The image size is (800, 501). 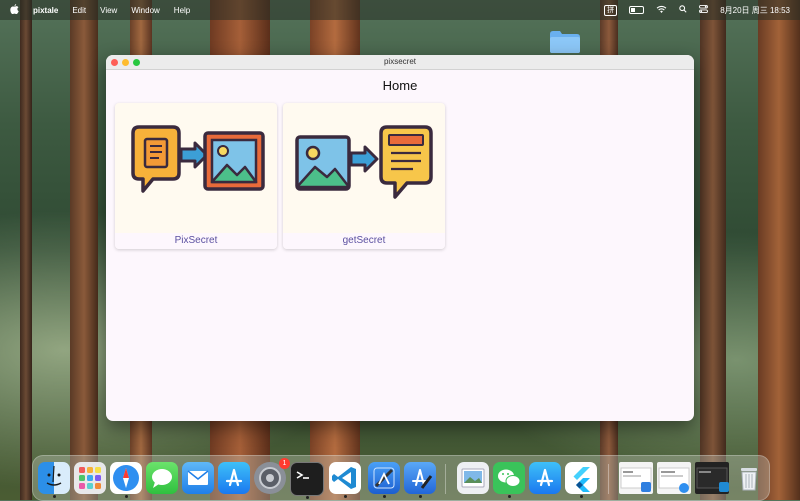 I want to click on getsecret-card: getSecret, so click(x=364, y=176).